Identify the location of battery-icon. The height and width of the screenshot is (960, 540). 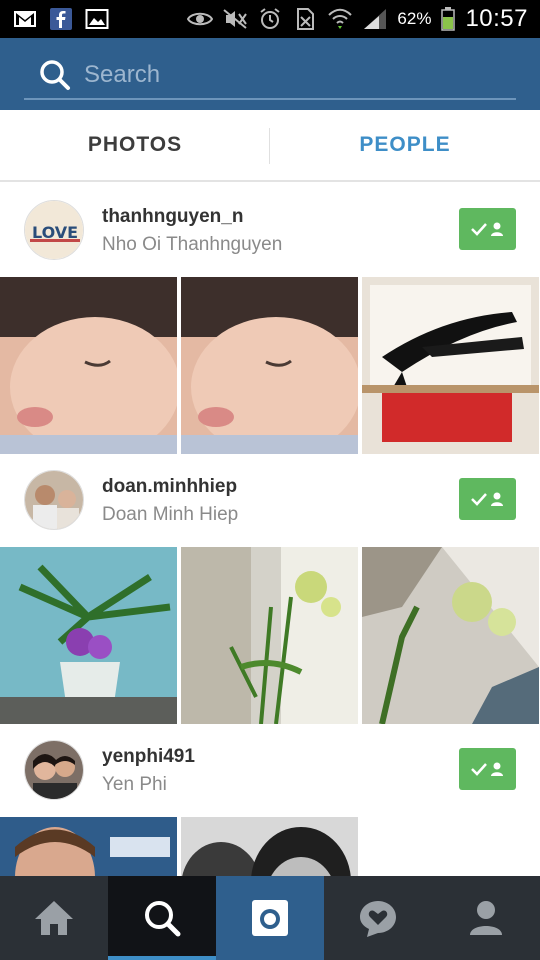
(448, 19).